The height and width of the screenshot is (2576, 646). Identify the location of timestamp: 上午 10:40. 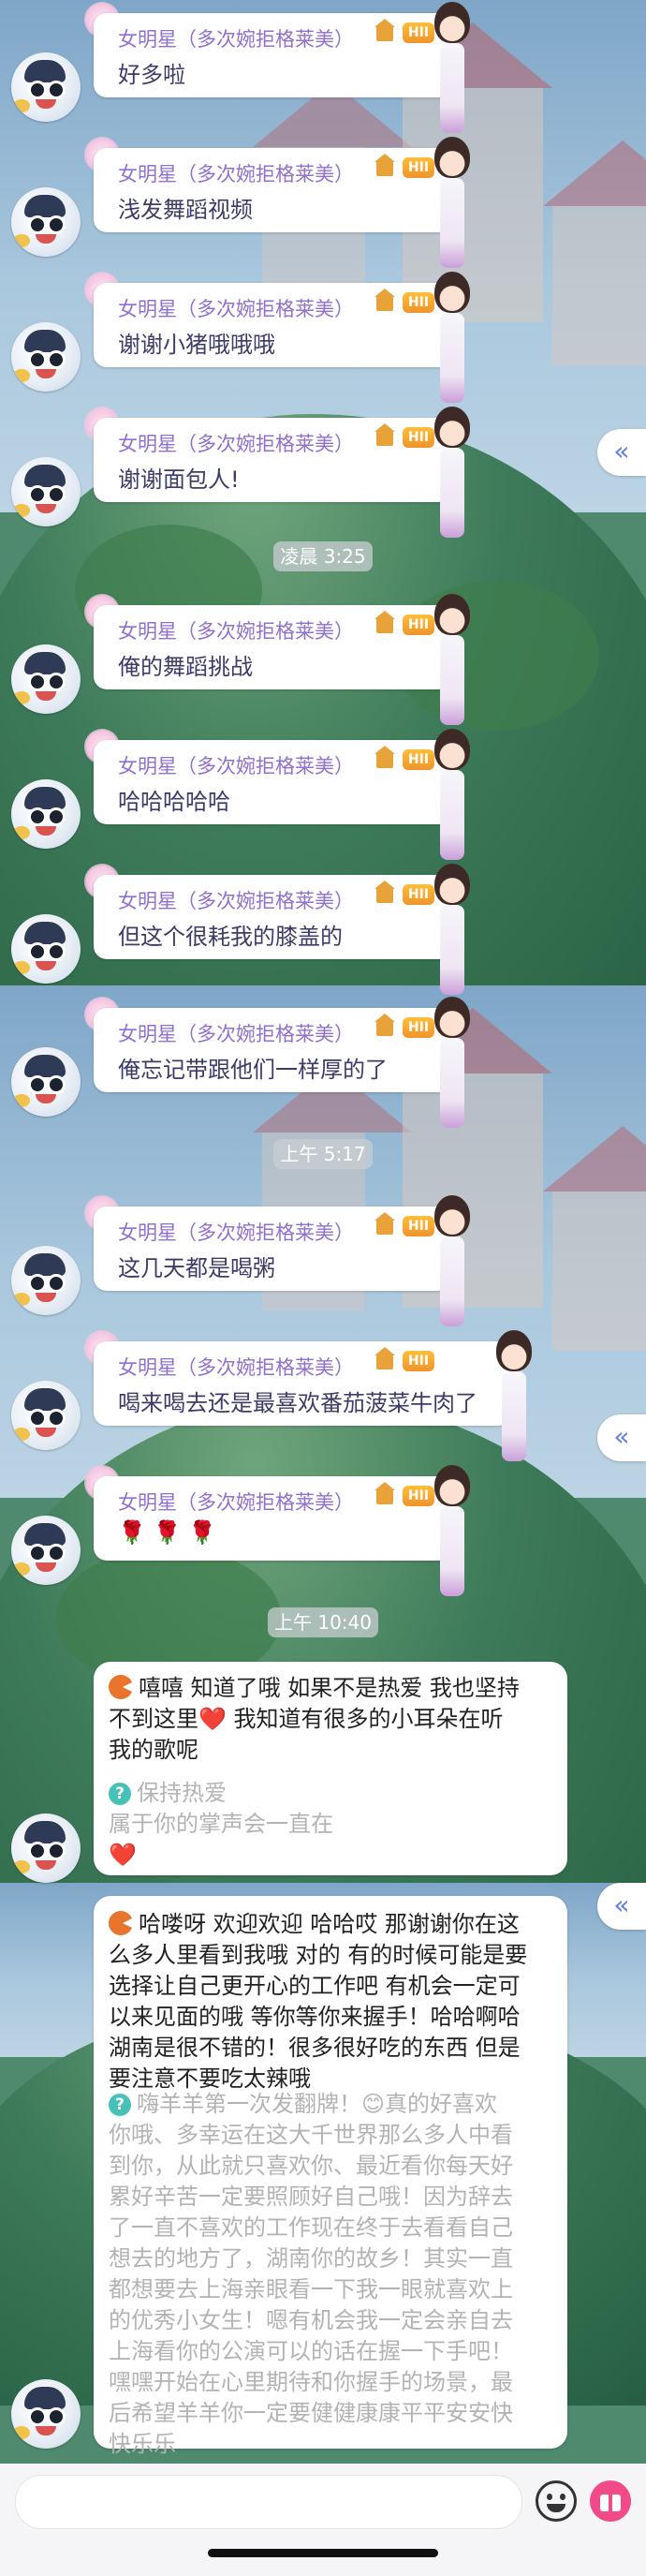
(323, 1622).